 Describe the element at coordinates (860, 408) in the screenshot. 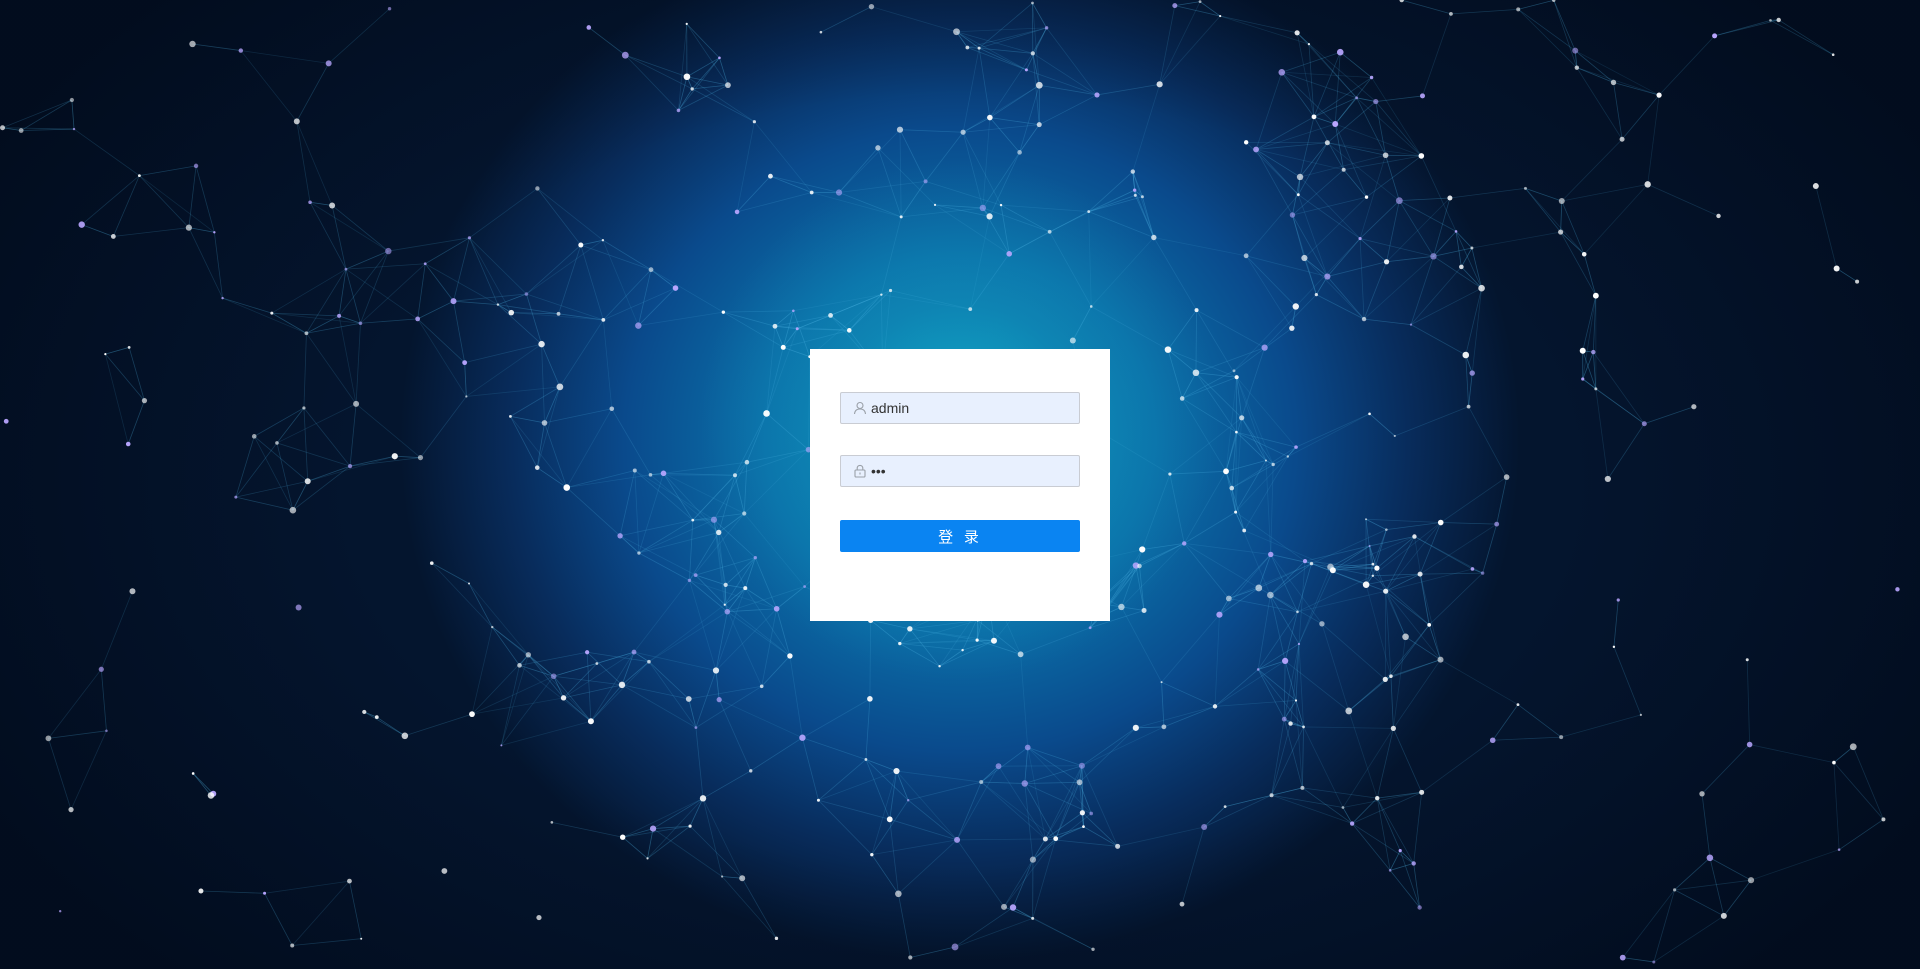

I see `user-icon` at that location.